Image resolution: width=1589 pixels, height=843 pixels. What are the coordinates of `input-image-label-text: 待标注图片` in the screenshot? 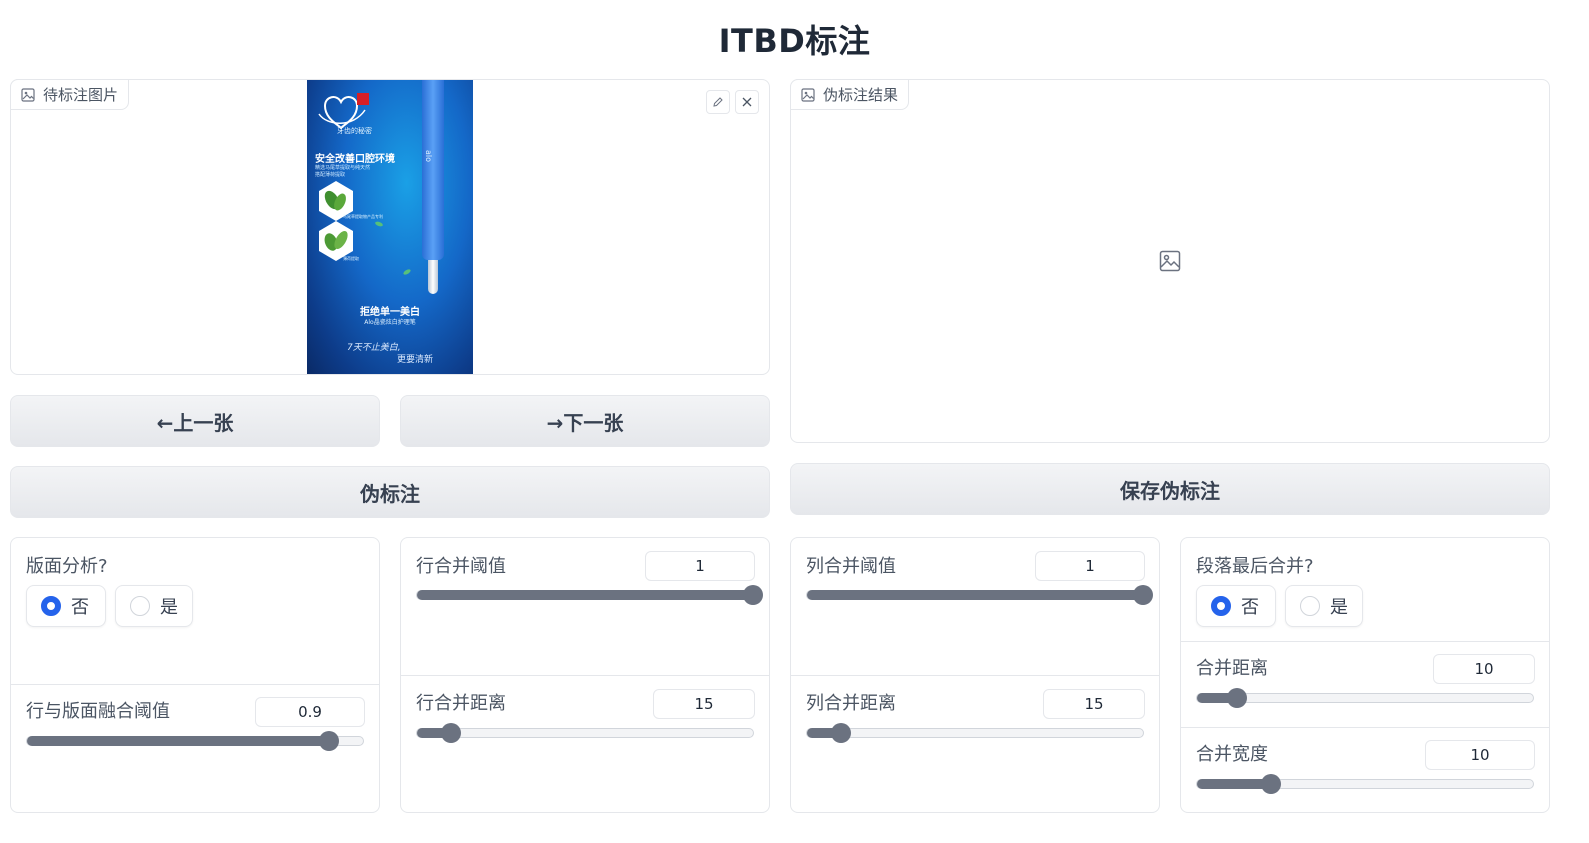 It's located at (81, 95).